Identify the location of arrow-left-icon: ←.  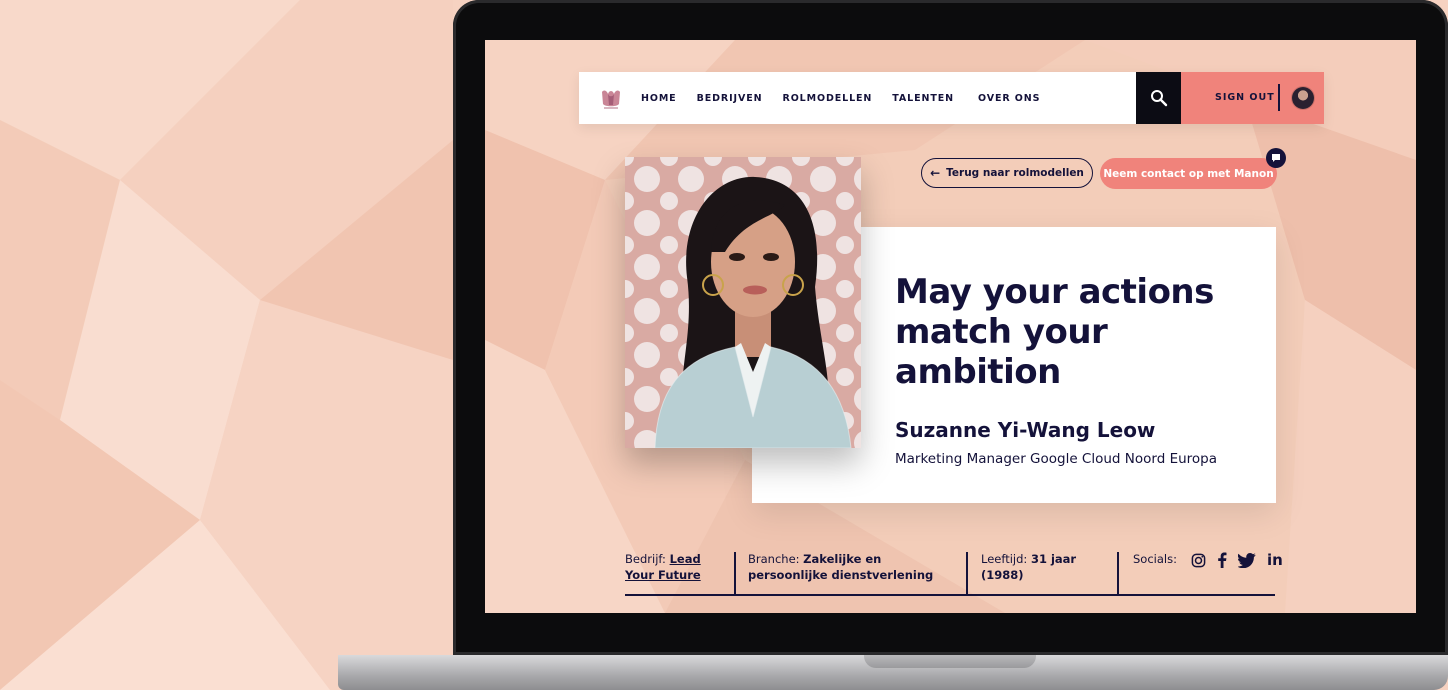
(935, 173).